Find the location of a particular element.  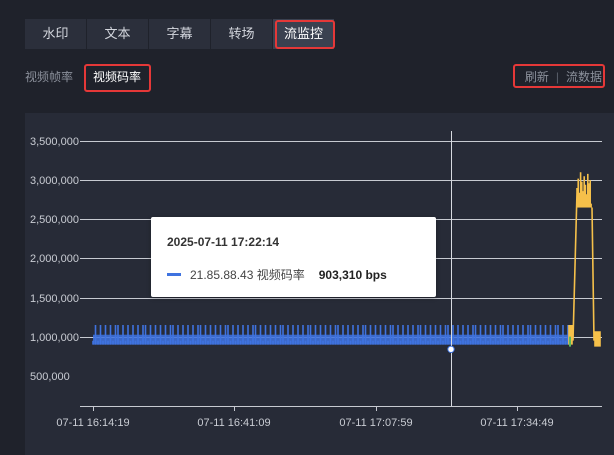

x-tick-label: 07-11 17:07:59 is located at coordinates (375, 423).